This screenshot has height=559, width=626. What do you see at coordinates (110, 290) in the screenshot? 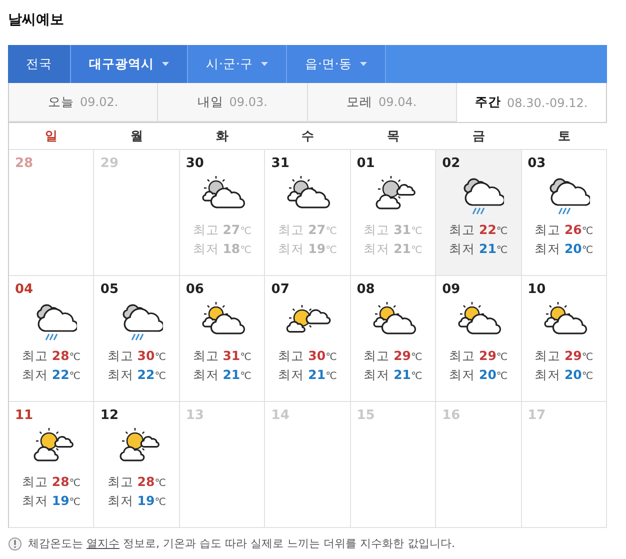
I see `day-number: 05` at bounding box center [110, 290].